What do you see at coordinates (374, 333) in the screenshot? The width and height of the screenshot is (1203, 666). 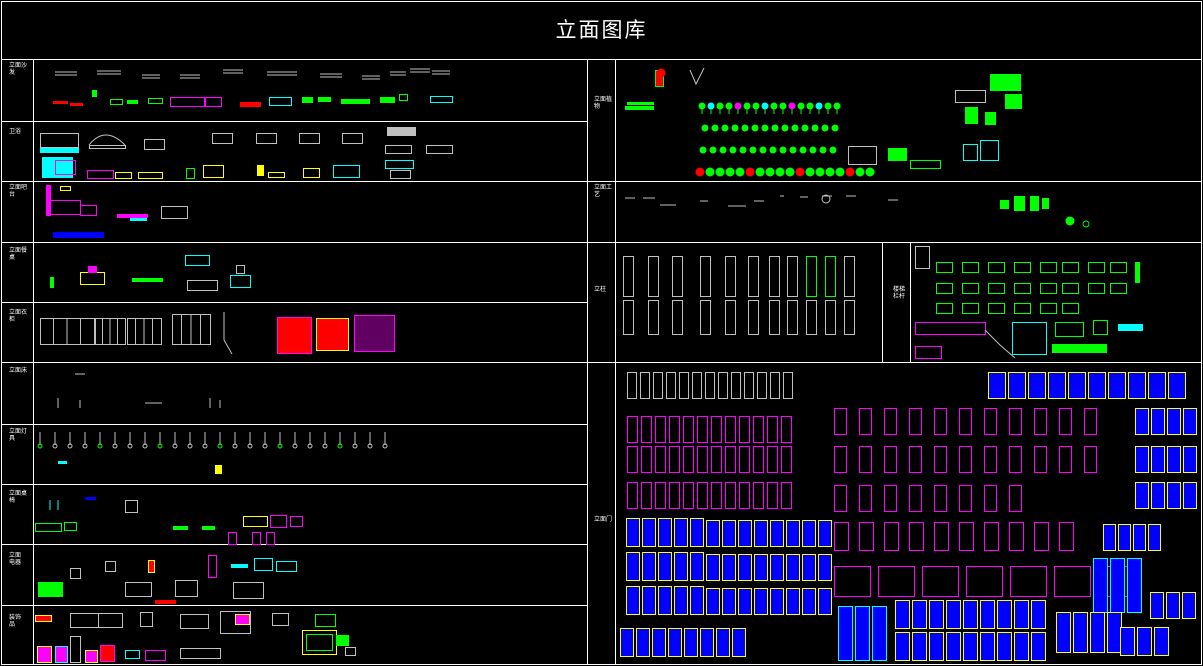 I see `wardrobe-magenta` at bounding box center [374, 333].